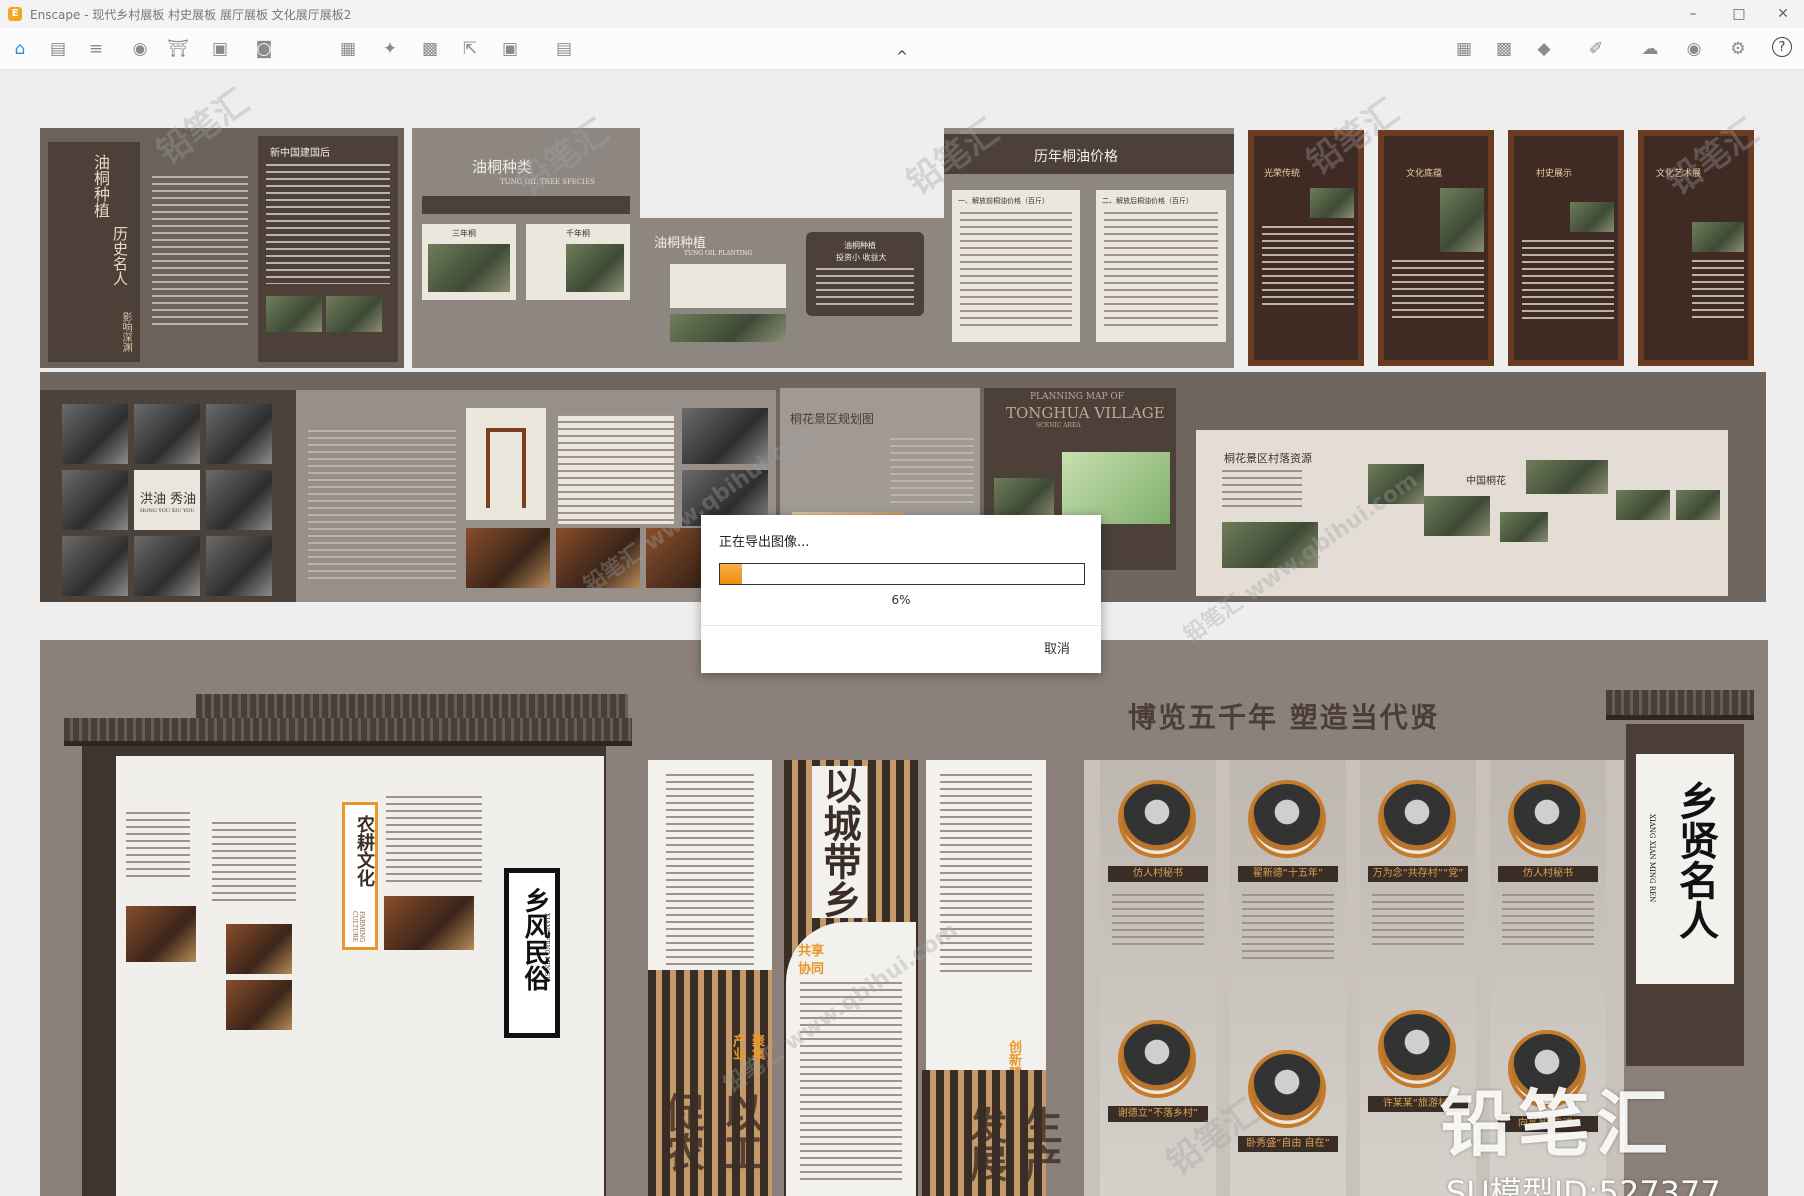 Image resolution: width=1804 pixels, height=1196 pixels. Describe the element at coordinates (220, 49) in the screenshot. I see `image-icon: ▣` at that location.